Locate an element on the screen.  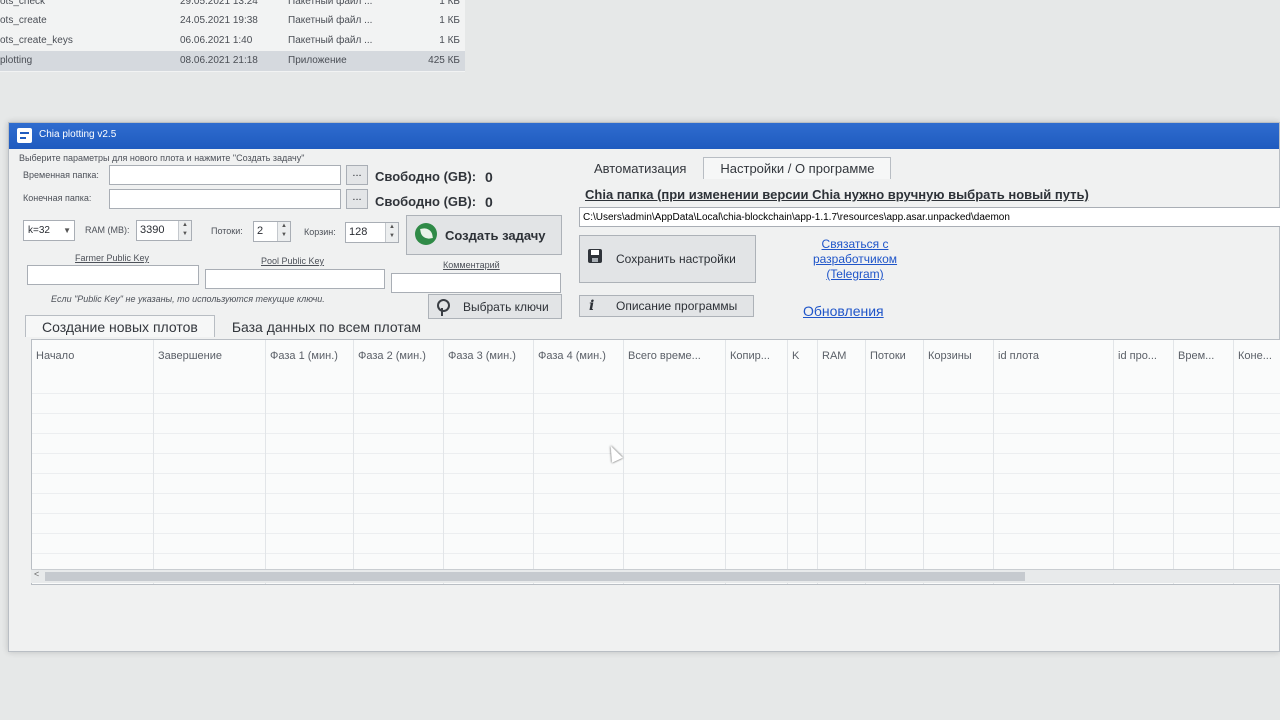
table-header-cell: K is located at coordinates (796, 356).